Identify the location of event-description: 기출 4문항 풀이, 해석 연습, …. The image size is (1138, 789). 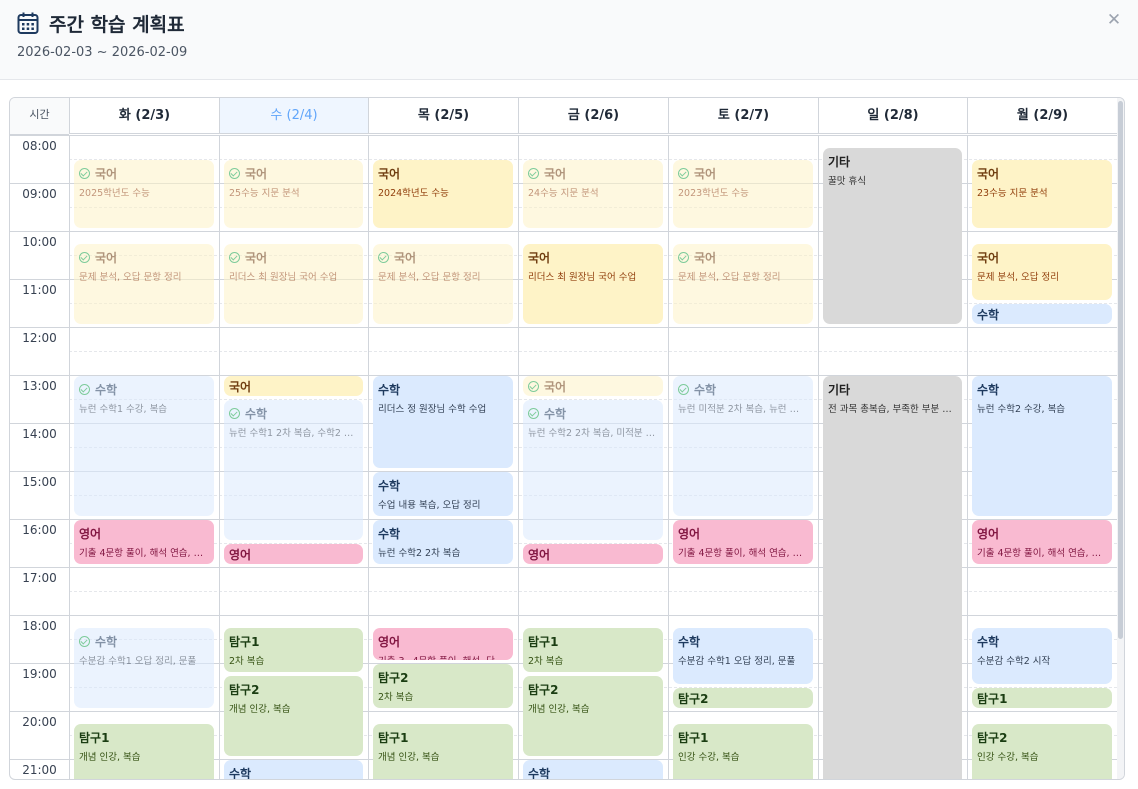
(141, 553).